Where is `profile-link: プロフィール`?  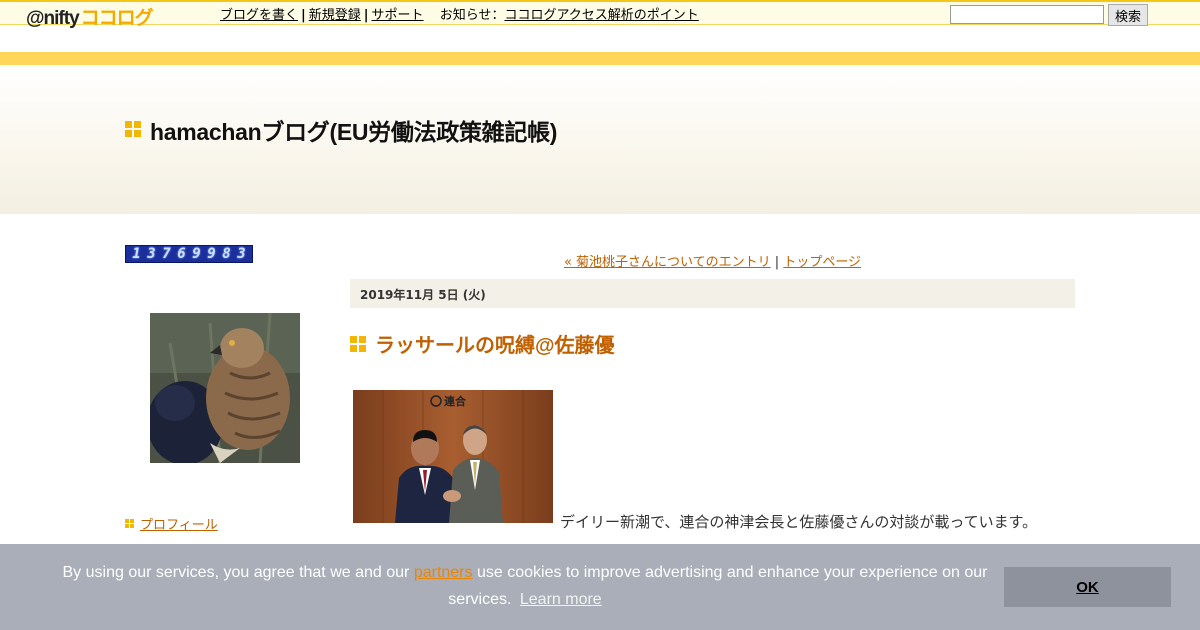 profile-link: プロフィール is located at coordinates (179, 523).